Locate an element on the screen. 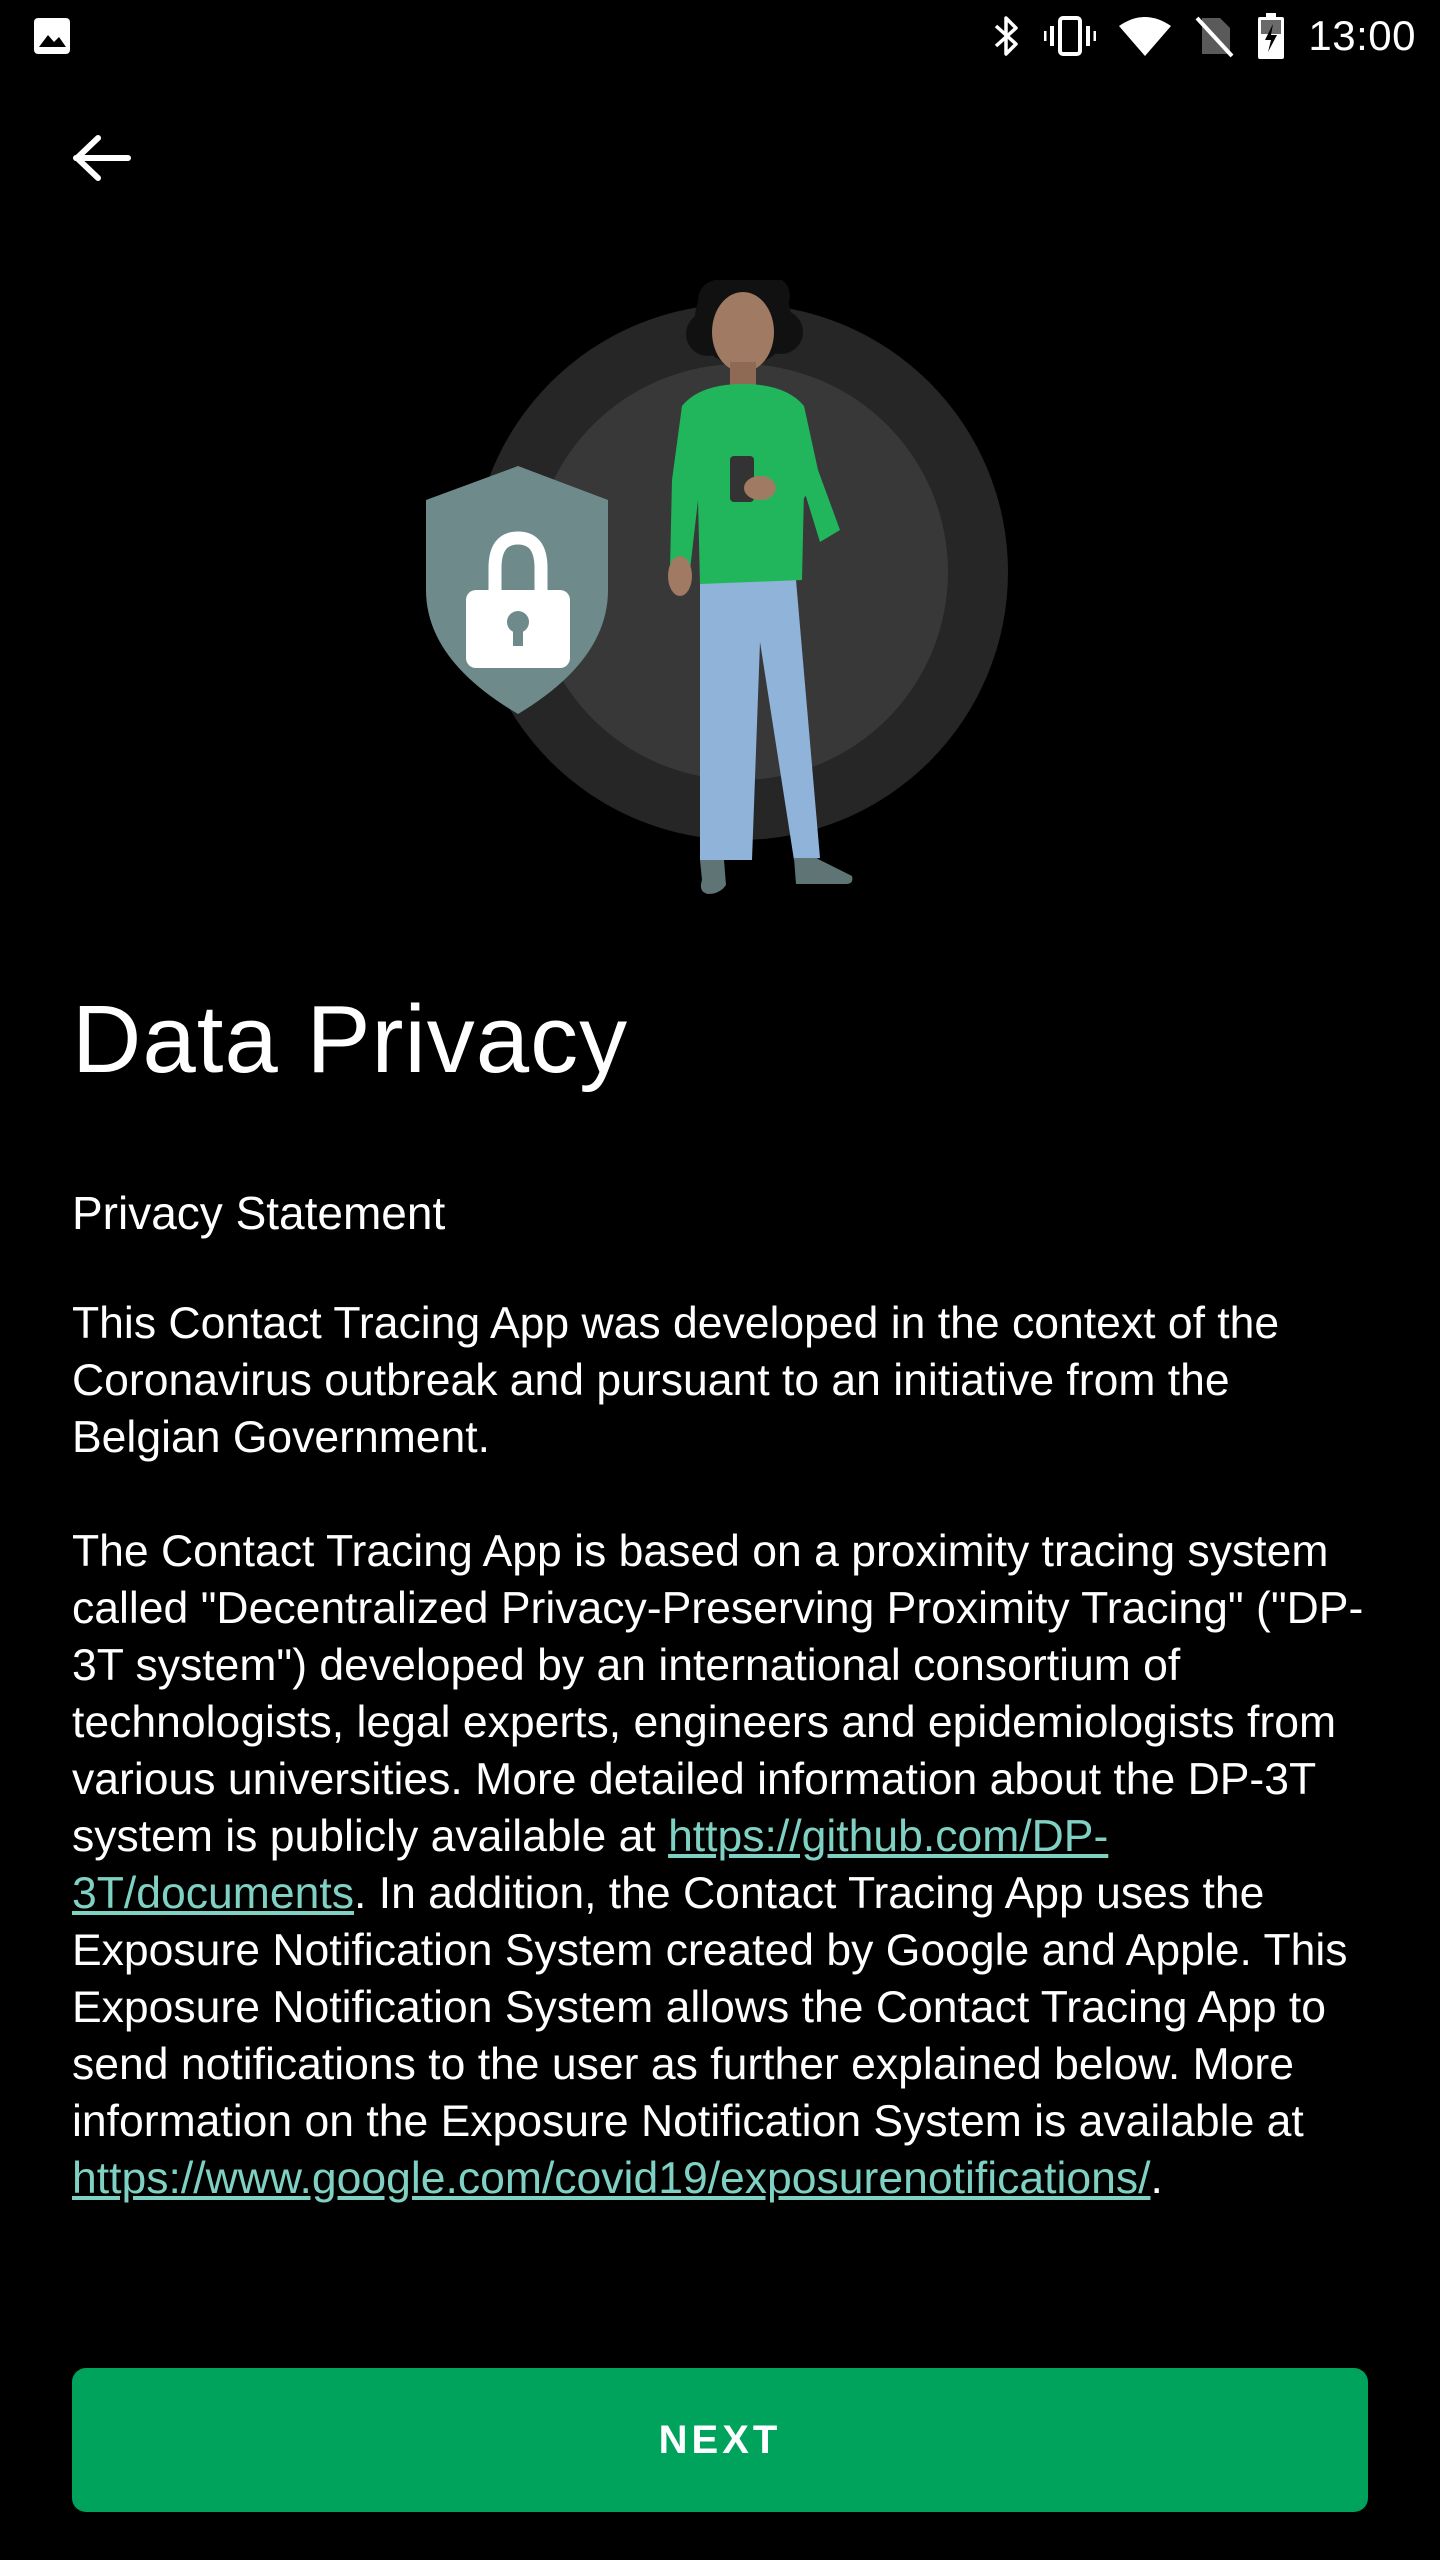 The height and width of the screenshot is (2560, 1440). vibrate-icon is located at coordinates (1070, 36).